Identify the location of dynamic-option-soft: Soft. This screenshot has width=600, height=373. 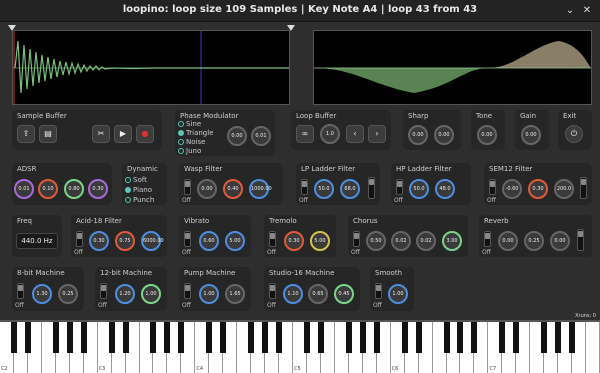
(136, 180).